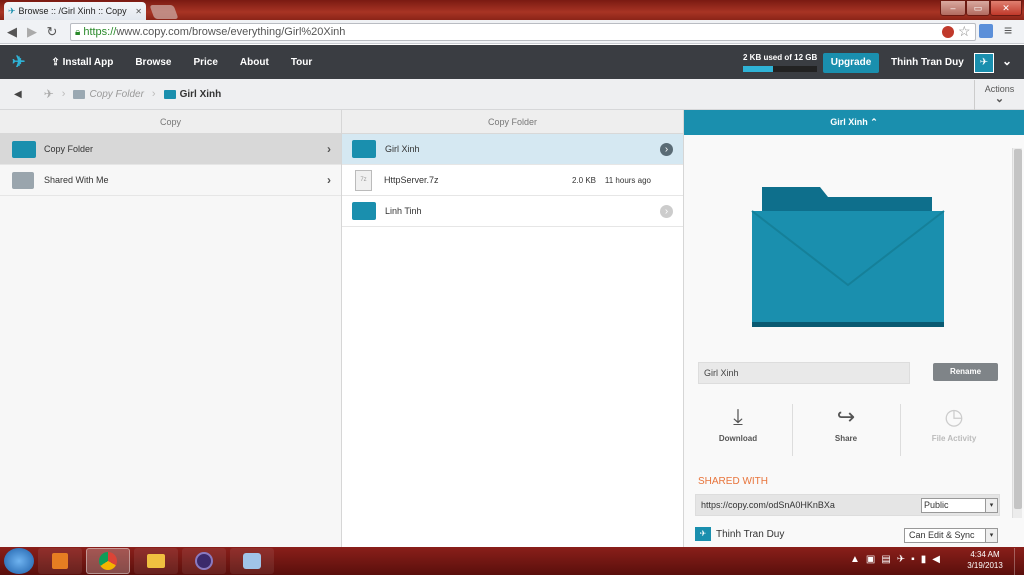 The width and height of the screenshot is (1024, 575). Describe the element at coordinates (804, 373) in the screenshot. I see `rename-input` at that location.